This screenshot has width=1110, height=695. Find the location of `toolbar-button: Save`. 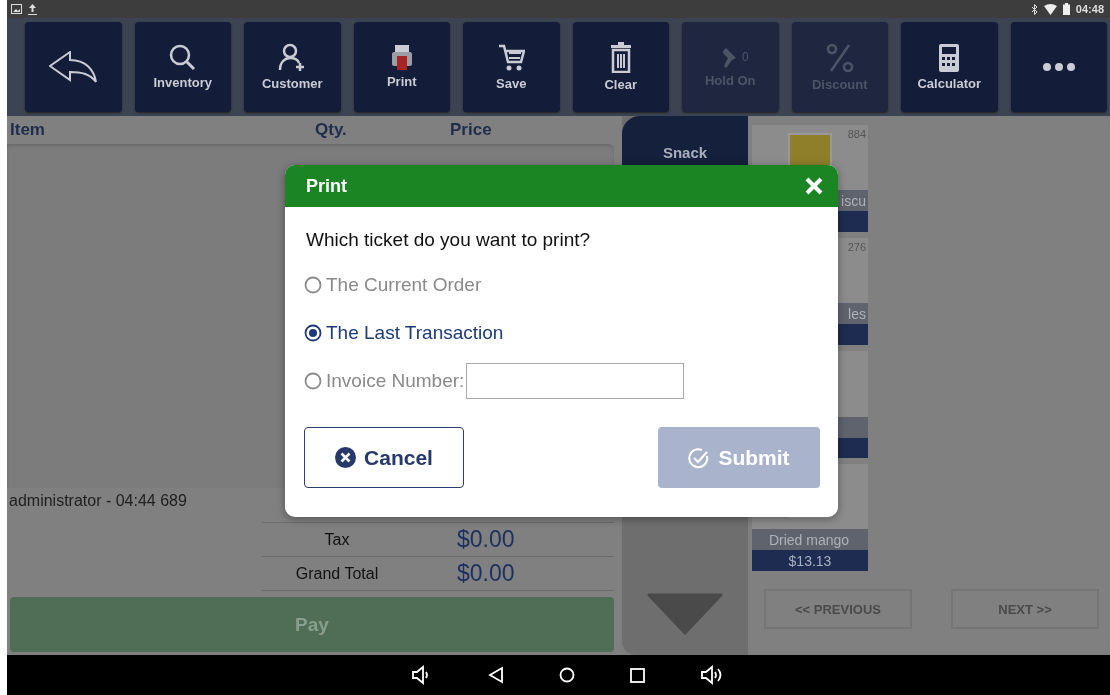

toolbar-button: Save is located at coordinates (511, 67).